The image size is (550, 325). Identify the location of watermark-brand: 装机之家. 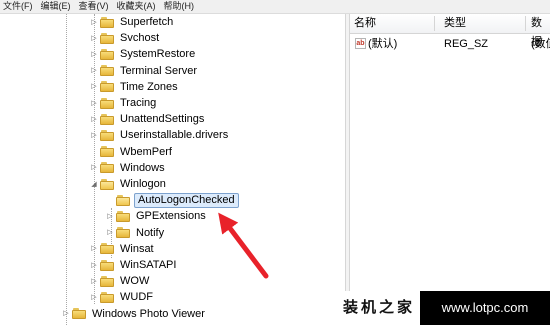
(379, 308).